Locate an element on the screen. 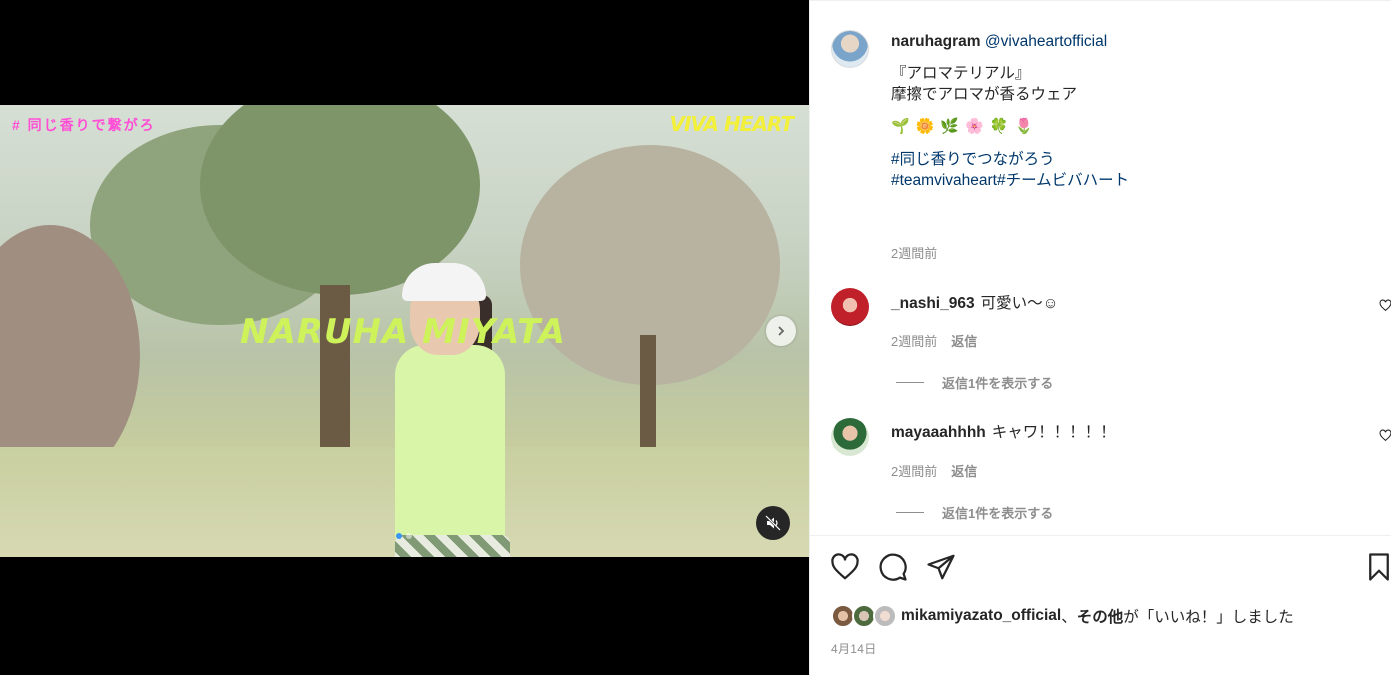  likes-summary: mikamiyazato_official、その他 が「いいね！」しました is located at coordinates (1062, 616).